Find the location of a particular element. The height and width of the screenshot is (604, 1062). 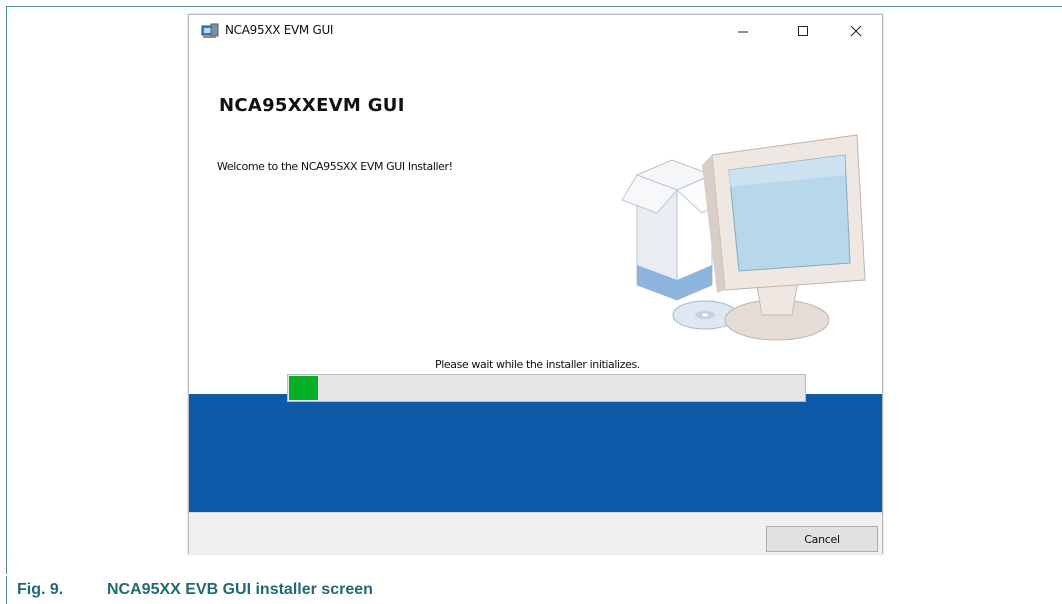

caption-number: Fig. 9. is located at coordinates (40, 589).